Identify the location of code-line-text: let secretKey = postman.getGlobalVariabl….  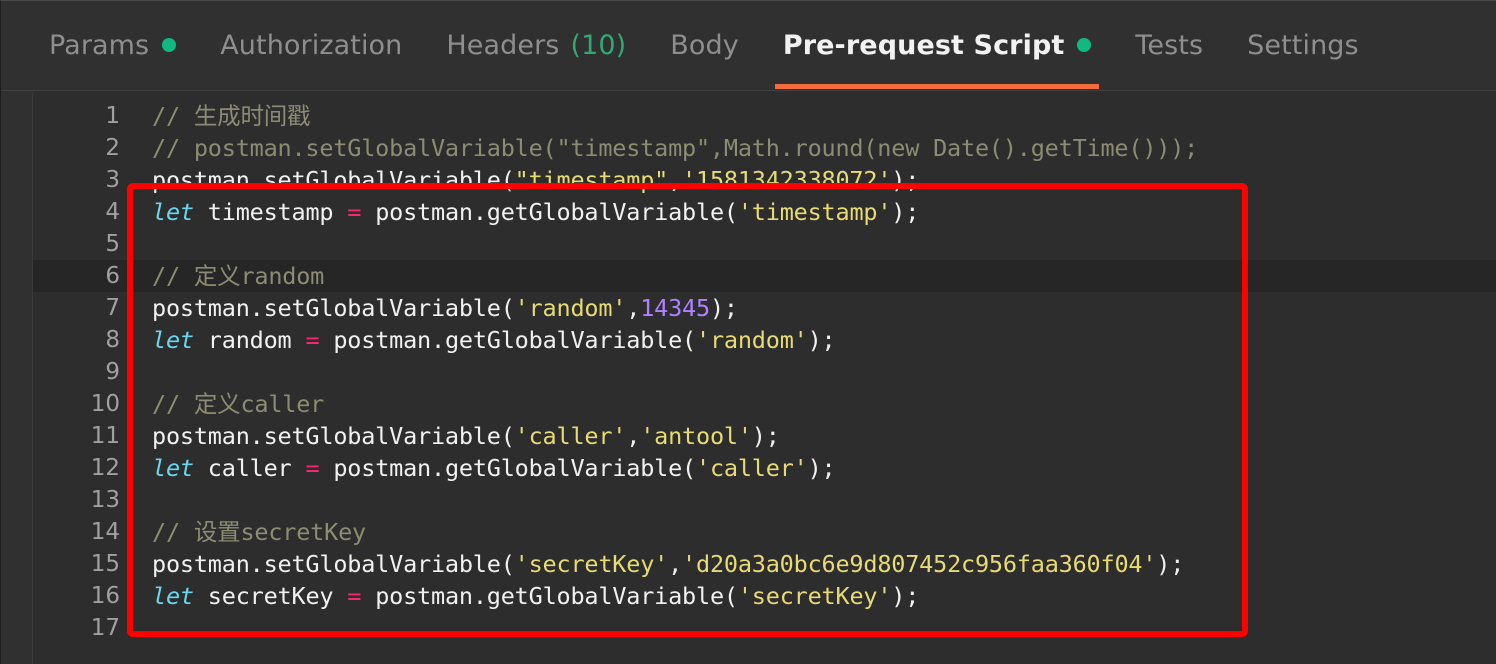
(819, 596).